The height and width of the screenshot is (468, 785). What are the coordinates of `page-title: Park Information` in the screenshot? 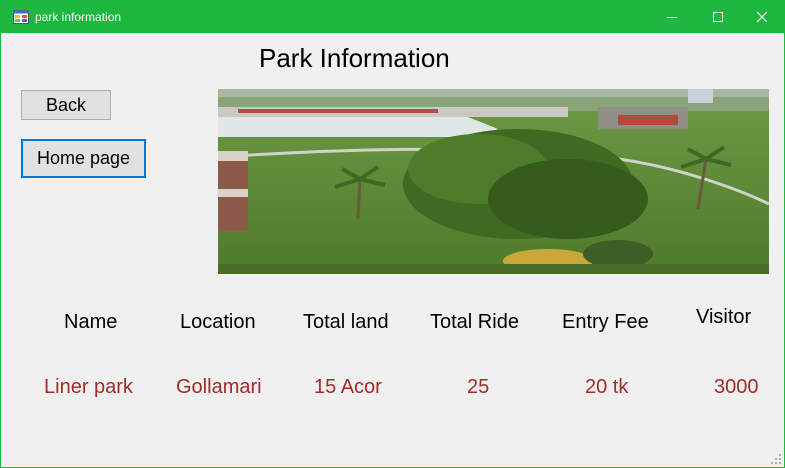 It's located at (354, 58).